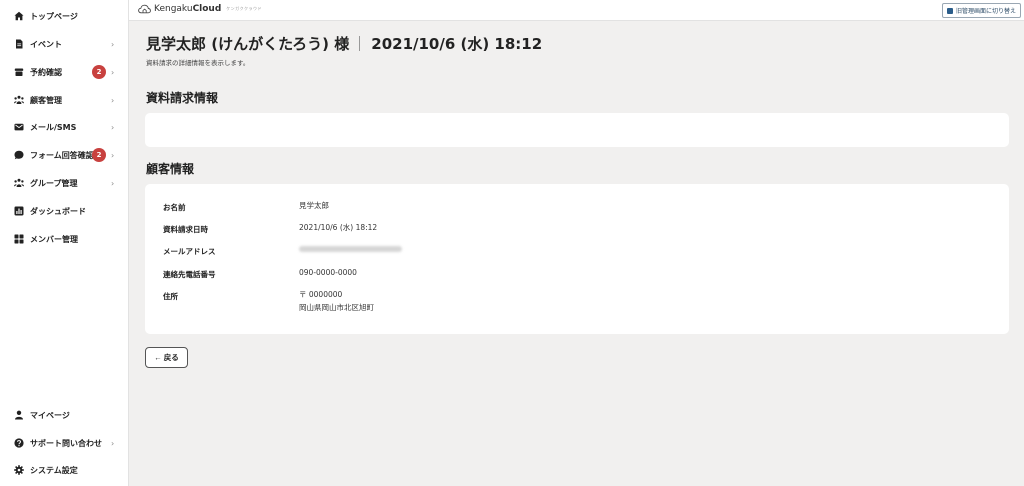 Image resolution: width=1024 pixels, height=486 pixels. What do you see at coordinates (170, 296) in the screenshot?
I see `field-label: 住所` at bounding box center [170, 296].